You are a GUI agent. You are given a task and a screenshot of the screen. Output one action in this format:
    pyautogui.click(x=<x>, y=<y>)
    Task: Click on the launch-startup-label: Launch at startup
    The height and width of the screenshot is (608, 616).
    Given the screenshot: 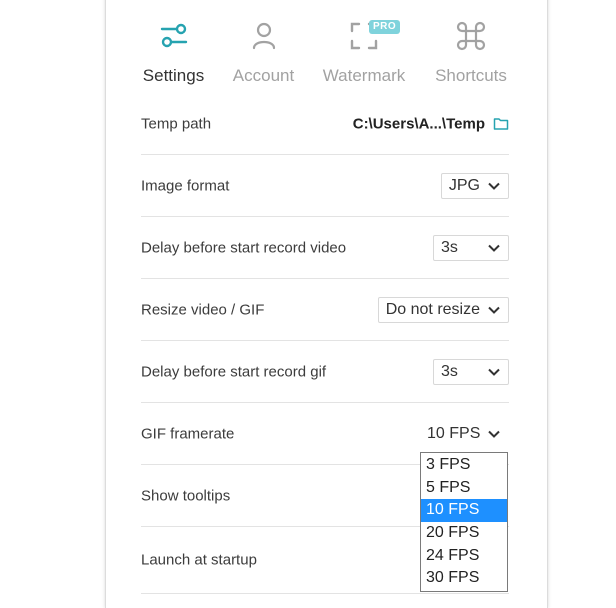 What is the action you would take?
    pyautogui.click(x=199, y=560)
    